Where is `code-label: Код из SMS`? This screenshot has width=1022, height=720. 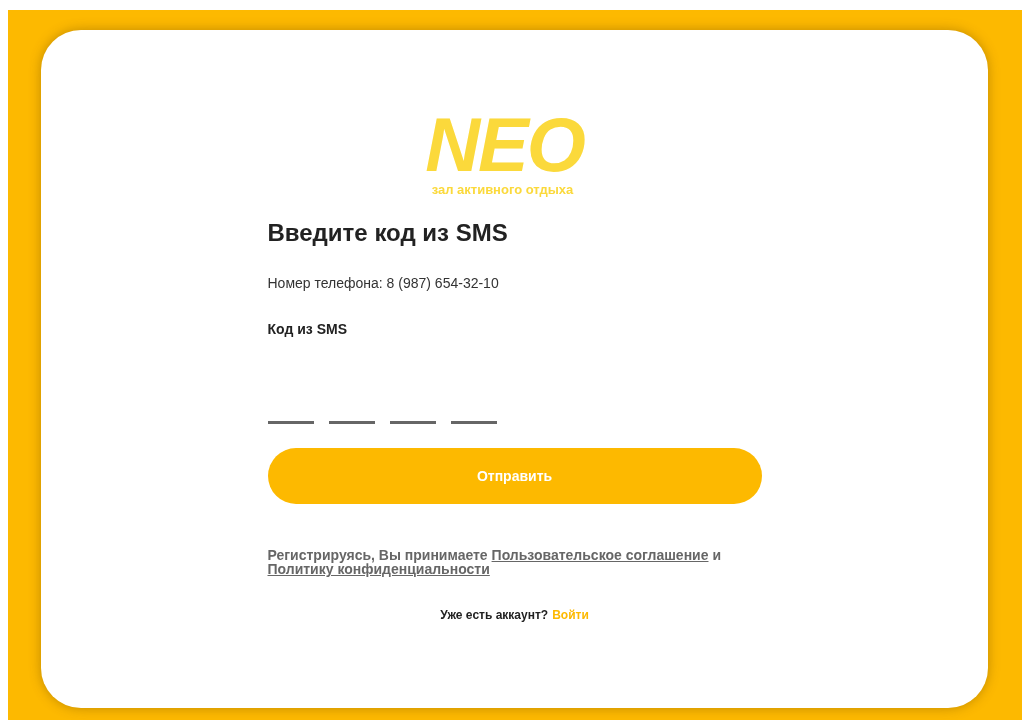 code-label: Код из SMS is located at coordinates (307, 329).